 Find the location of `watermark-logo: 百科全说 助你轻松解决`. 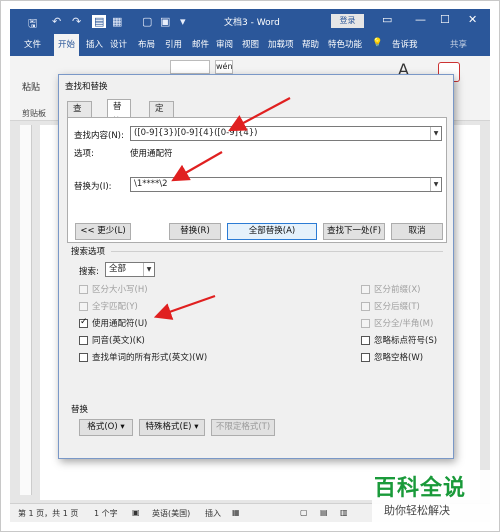

watermark-logo: 百科全说 助你轻松解决 is located at coordinates (431, 496).